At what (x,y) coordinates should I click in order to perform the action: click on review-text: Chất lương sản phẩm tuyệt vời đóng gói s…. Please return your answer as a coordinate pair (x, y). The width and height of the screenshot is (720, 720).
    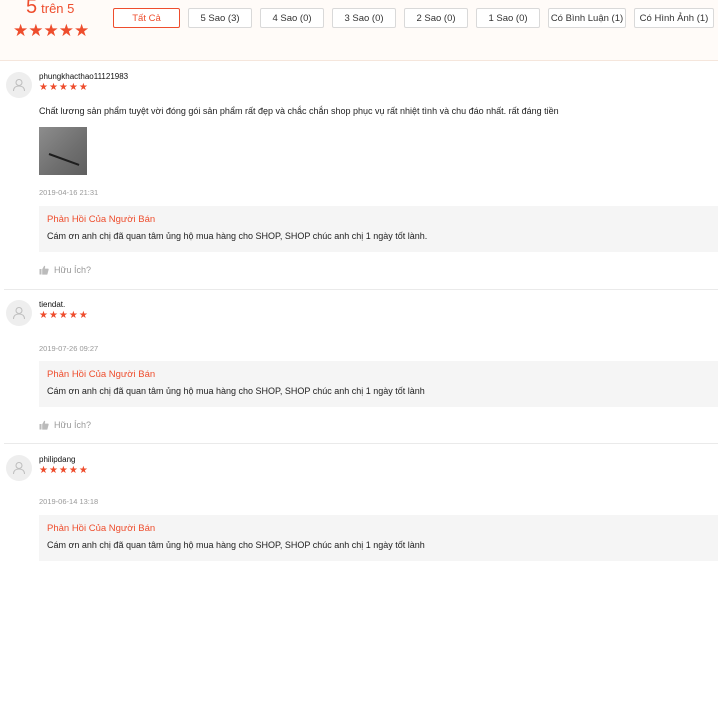
    Looking at the image, I should click on (299, 111).